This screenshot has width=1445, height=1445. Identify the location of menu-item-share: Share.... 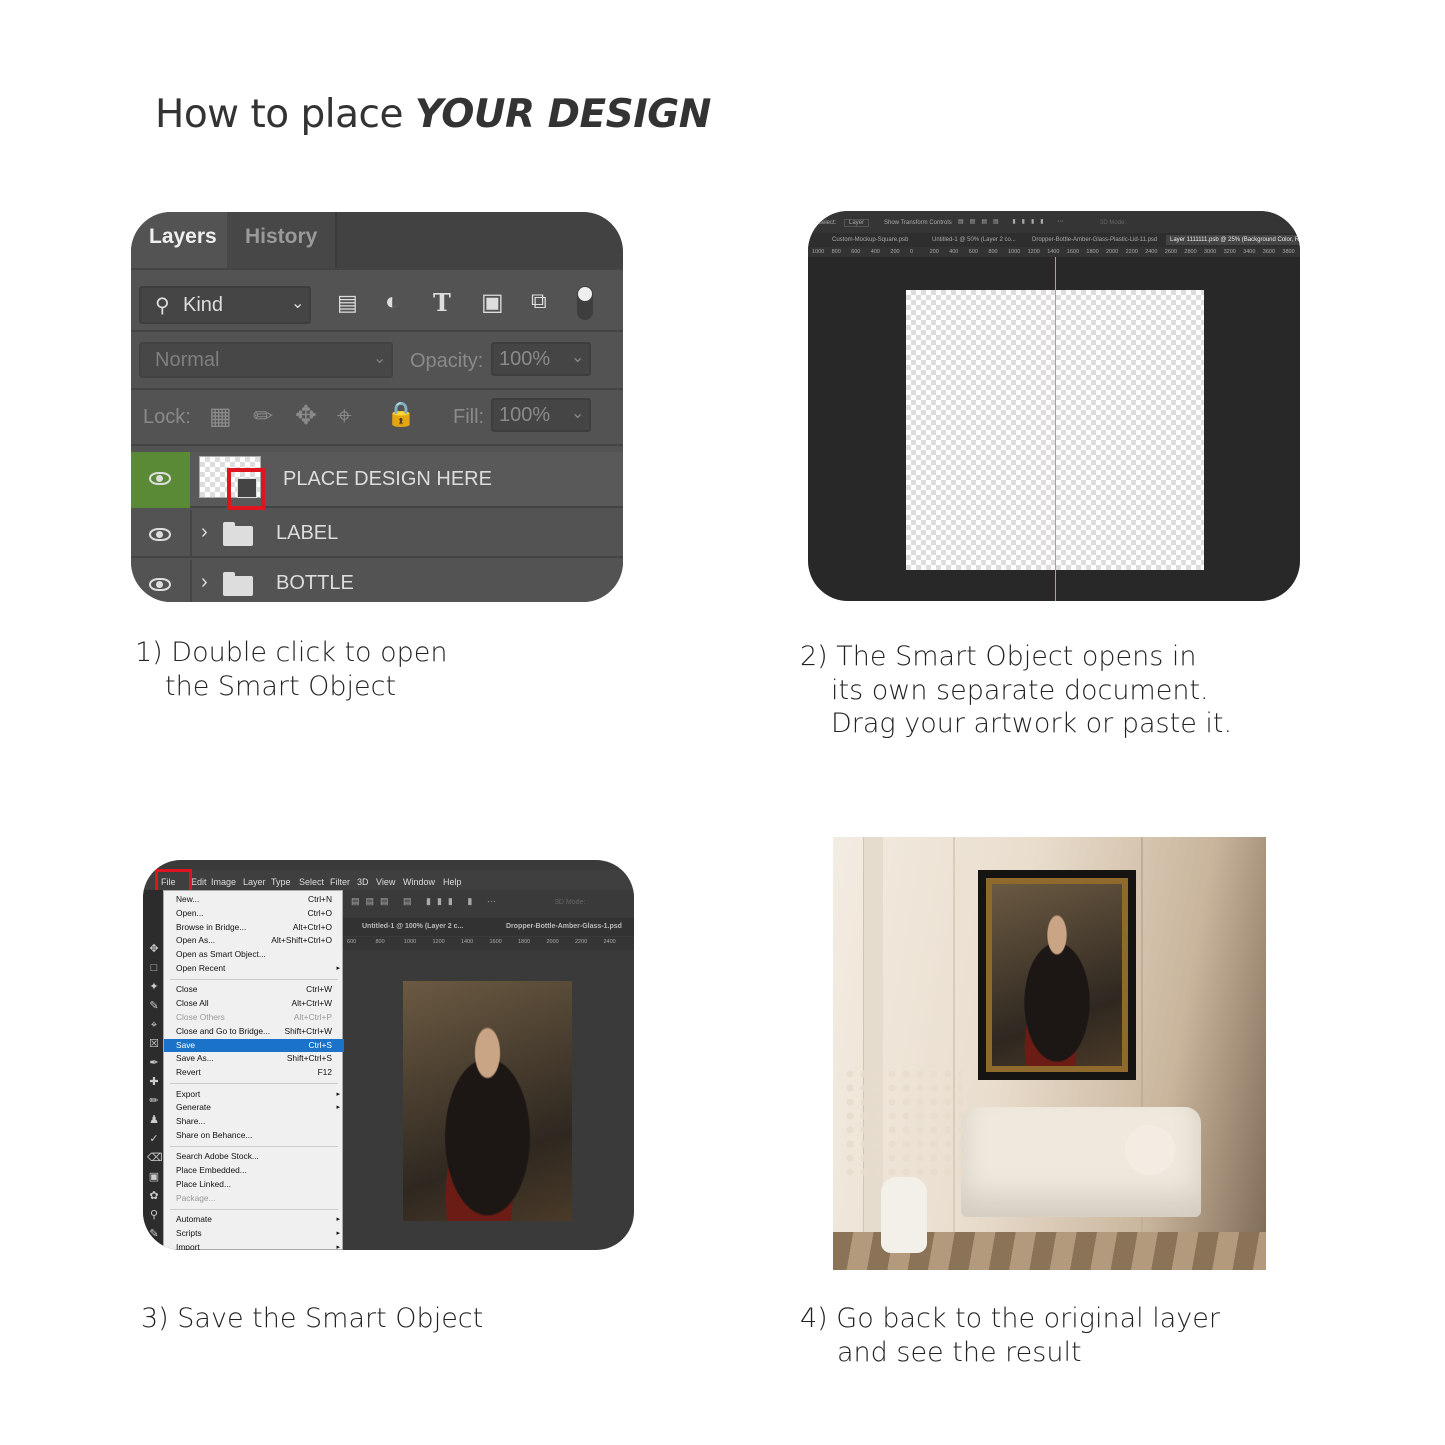
(254, 1122).